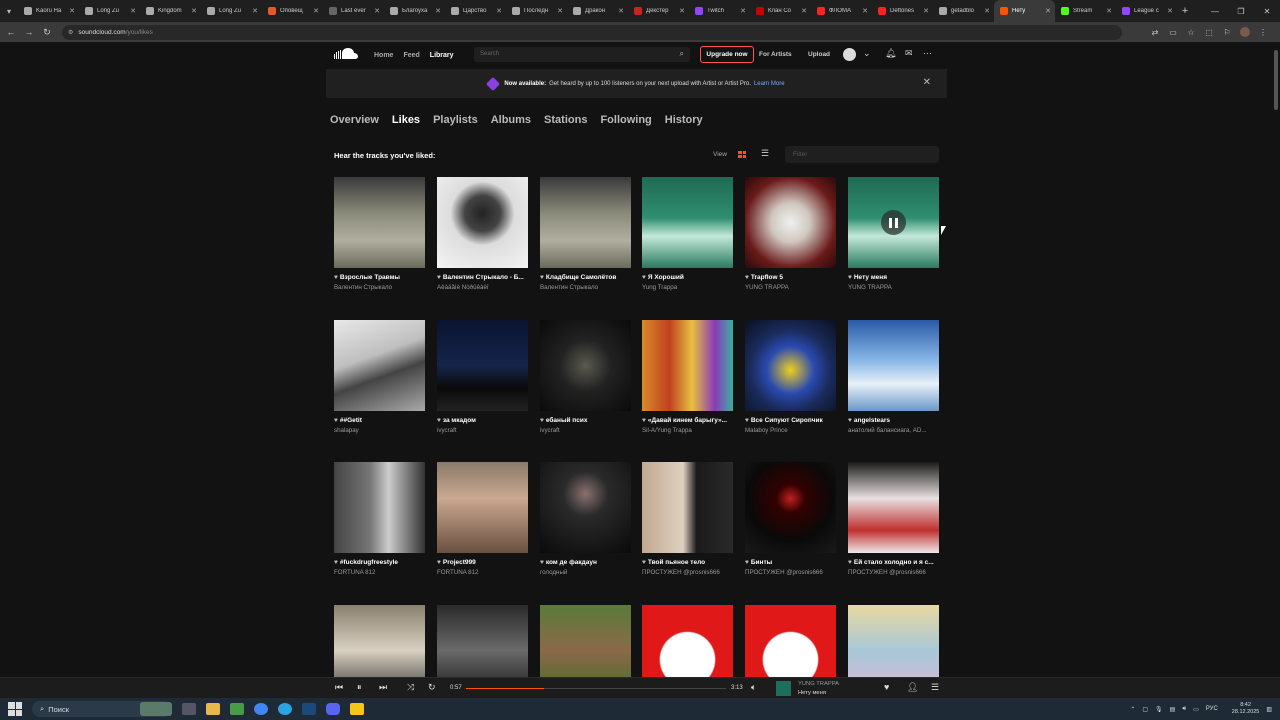 Image resolution: width=1280 pixels, height=720 pixels. Describe the element at coordinates (442, 55) in the screenshot. I see `nav-library: Library` at that location.